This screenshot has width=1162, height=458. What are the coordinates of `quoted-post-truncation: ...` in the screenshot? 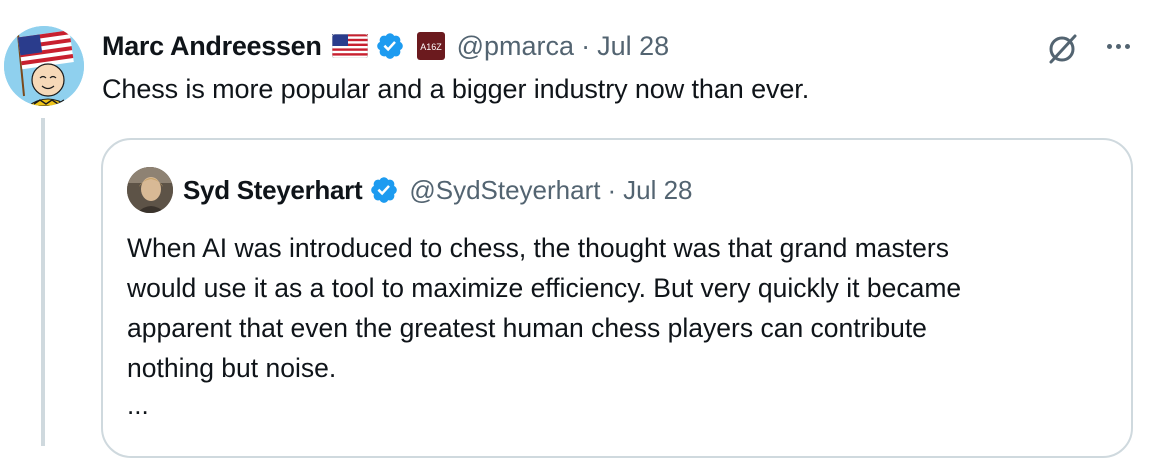 It's located at (138, 405).